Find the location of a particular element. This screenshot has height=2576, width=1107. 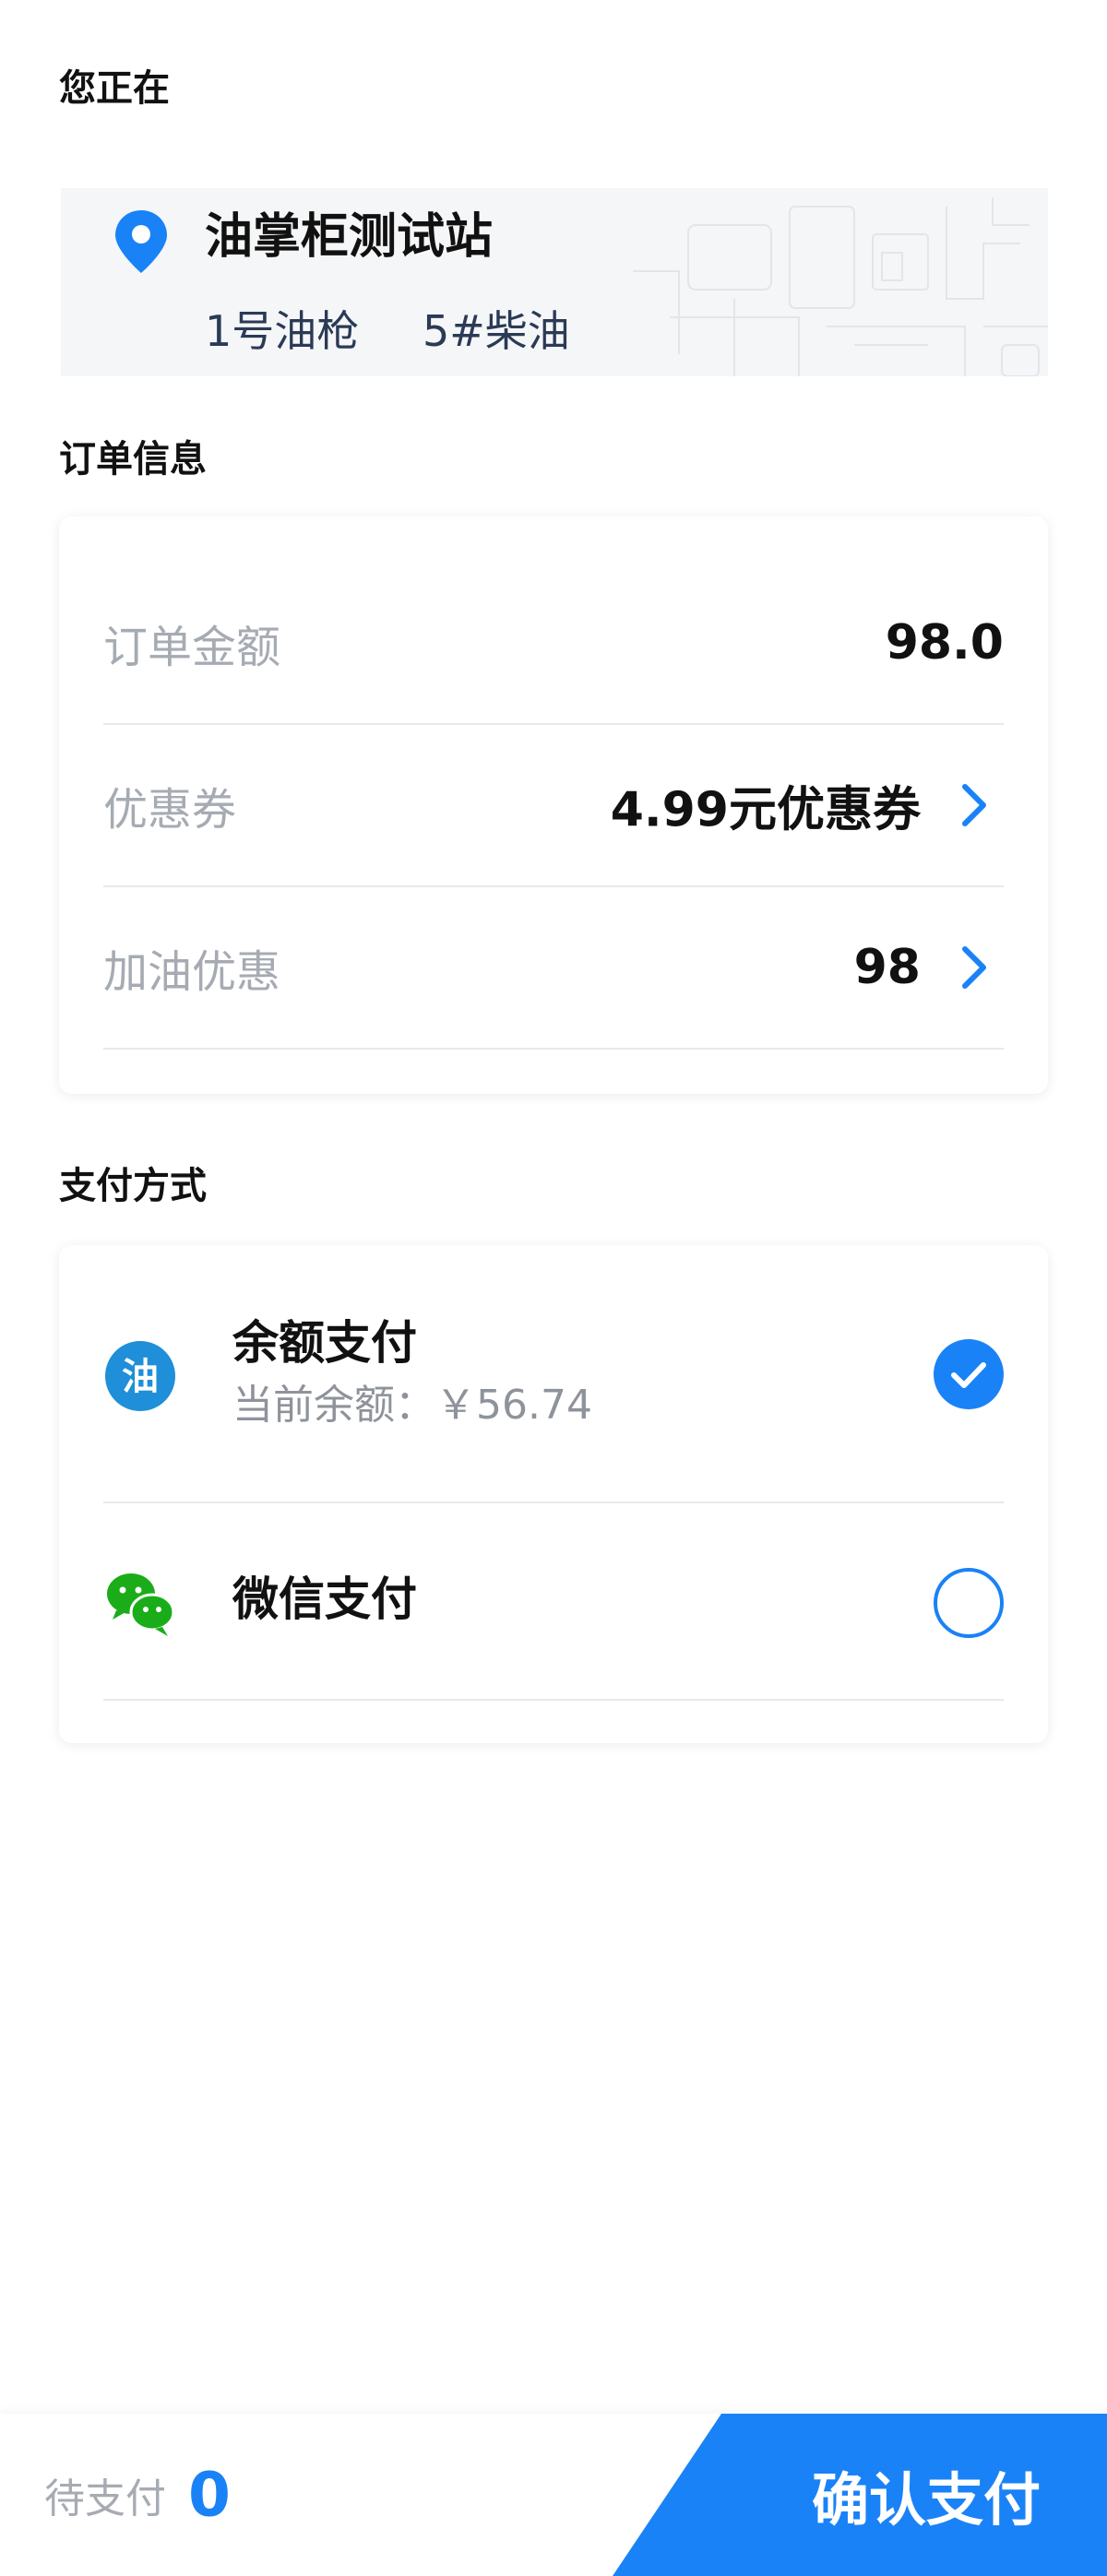

checkout-bar: 待支付 0 确认支付 is located at coordinates (553, 2495).